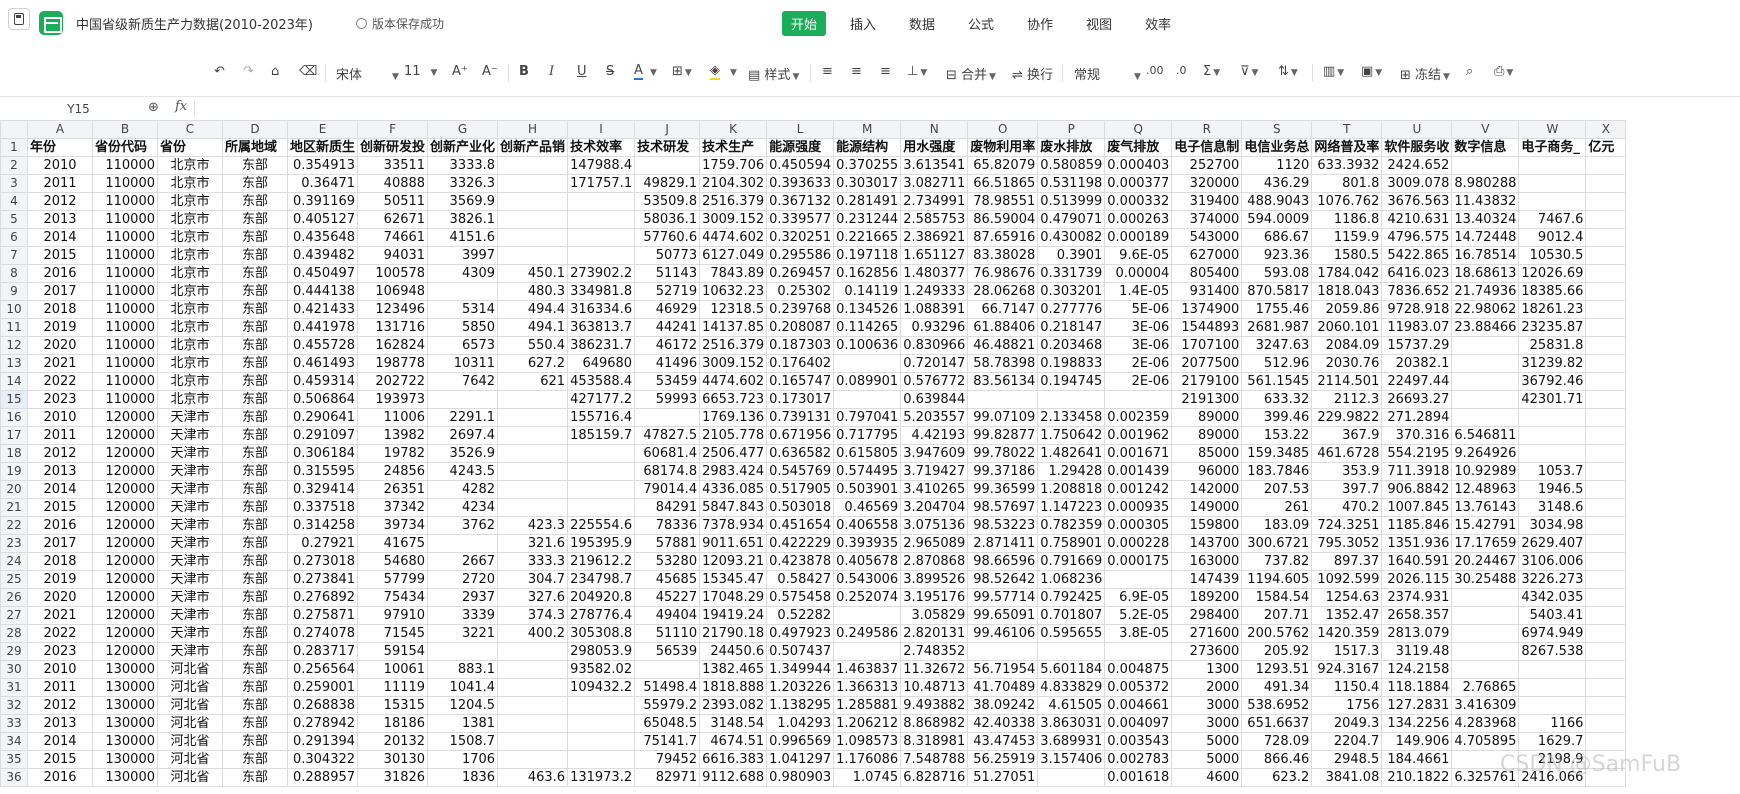 The height and width of the screenshot is (794, 1740). I want to click on table-cell: 0.303201, so click(1071, 291).